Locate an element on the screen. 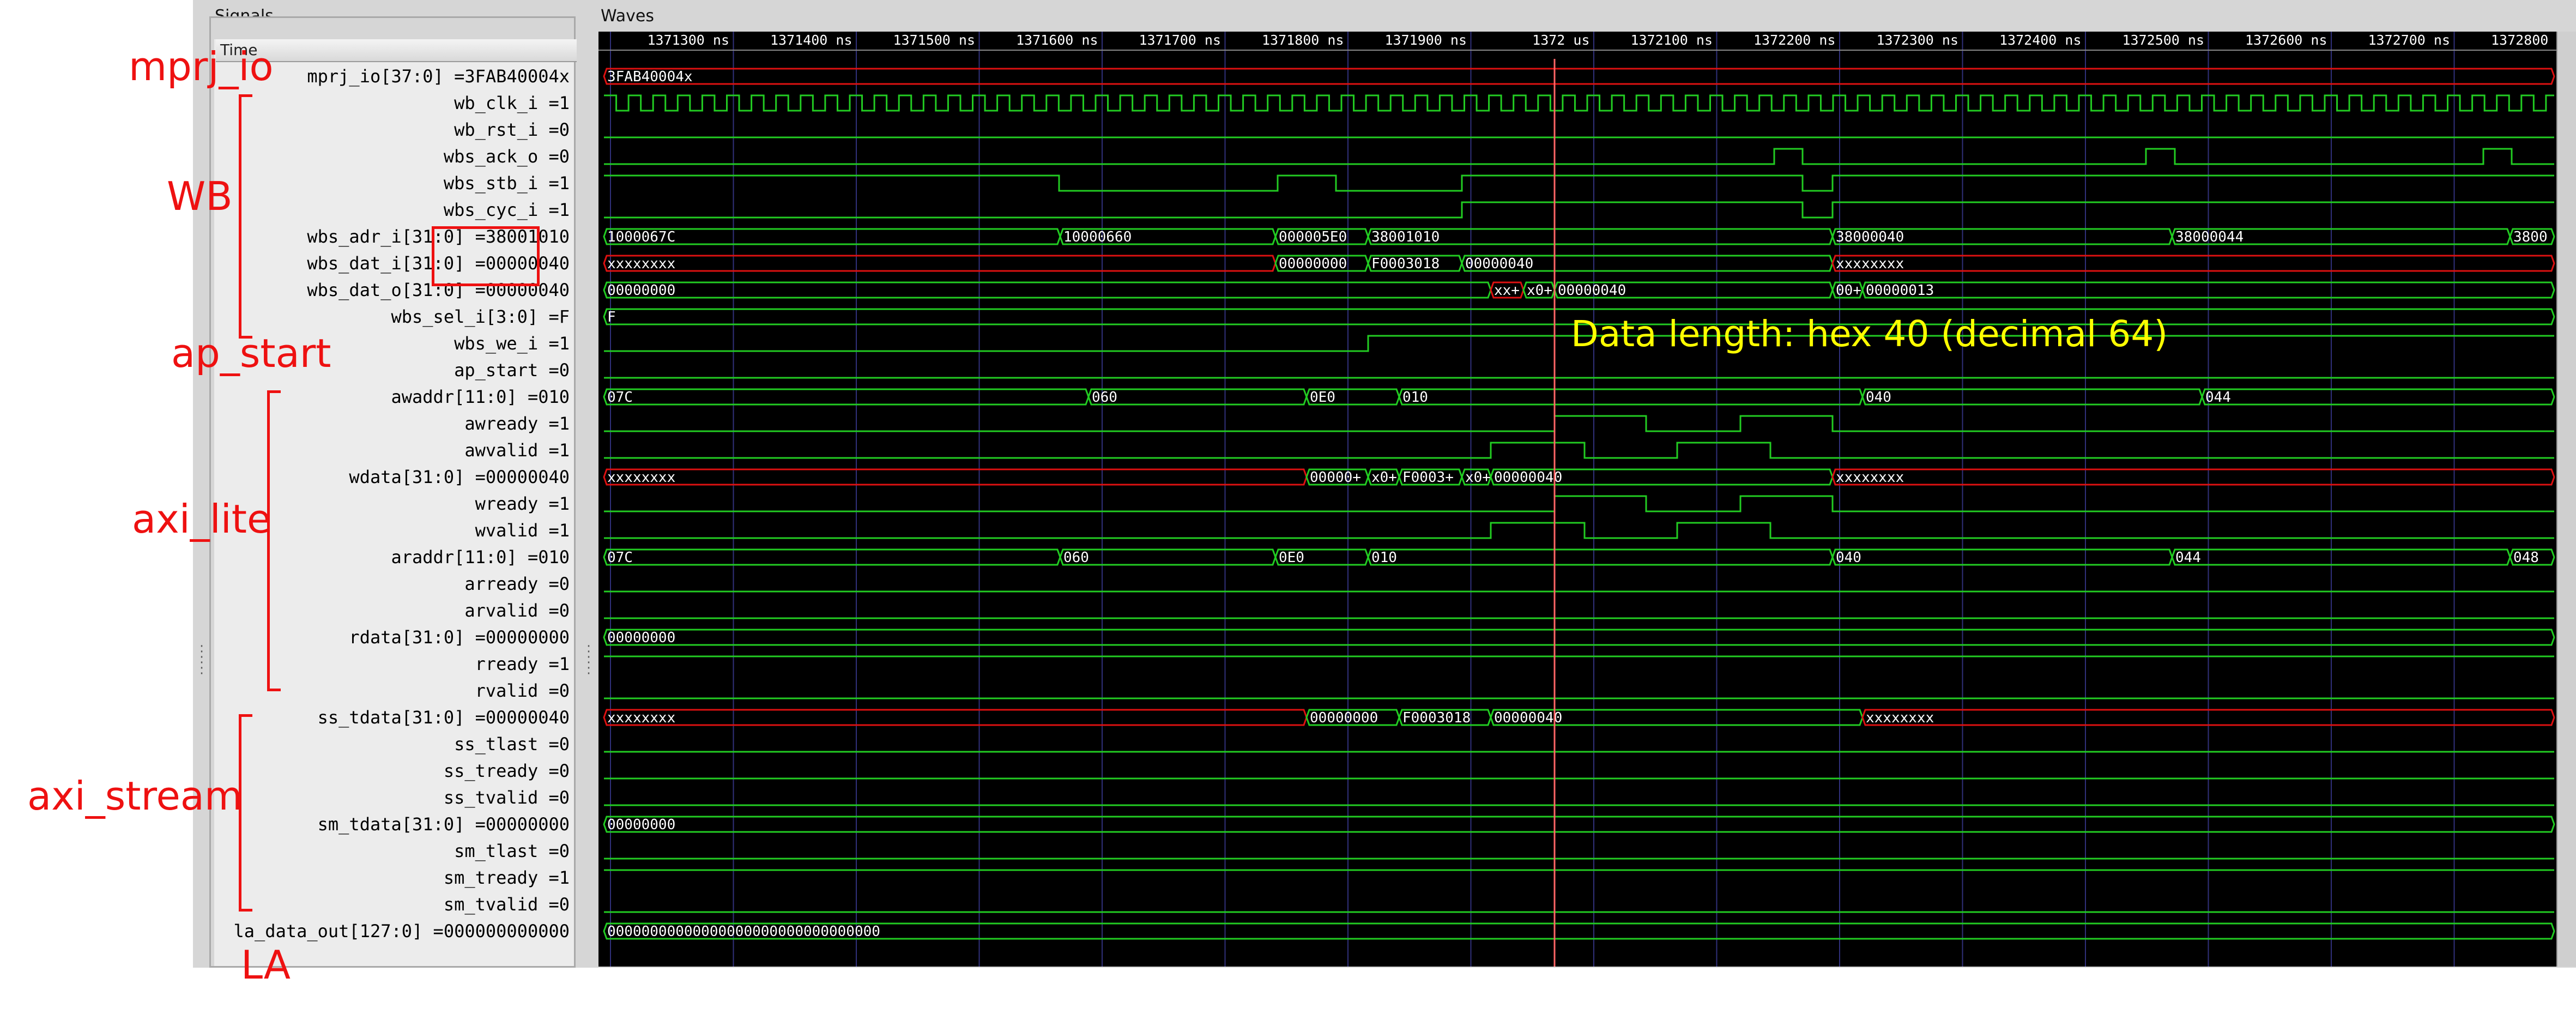 This screenshot has width=2576, height=1020. signal-name: ss_tlast is located at coordinates (496, 744).